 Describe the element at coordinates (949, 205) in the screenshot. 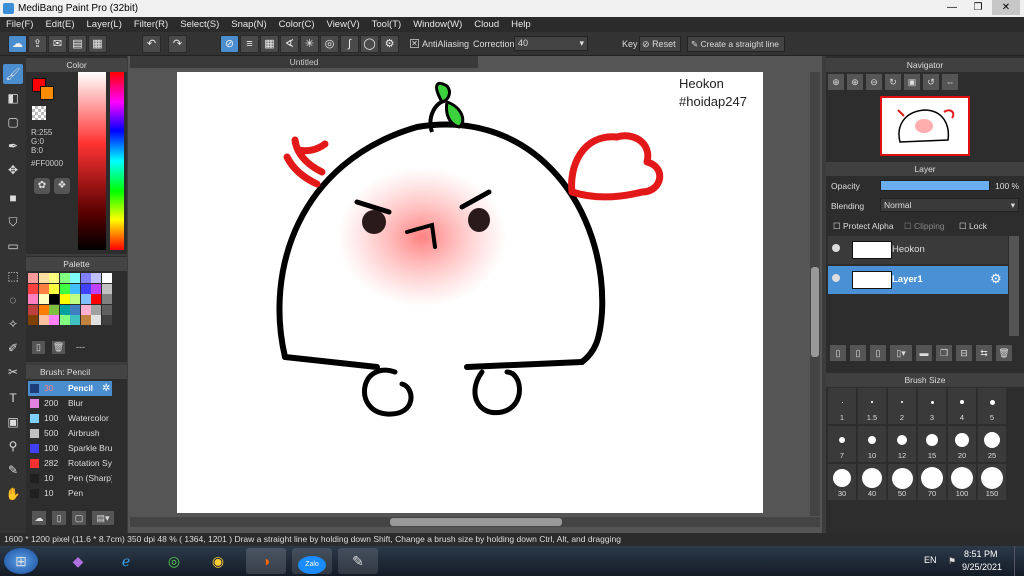

I see `blending-select: Normal ▾` at that location.